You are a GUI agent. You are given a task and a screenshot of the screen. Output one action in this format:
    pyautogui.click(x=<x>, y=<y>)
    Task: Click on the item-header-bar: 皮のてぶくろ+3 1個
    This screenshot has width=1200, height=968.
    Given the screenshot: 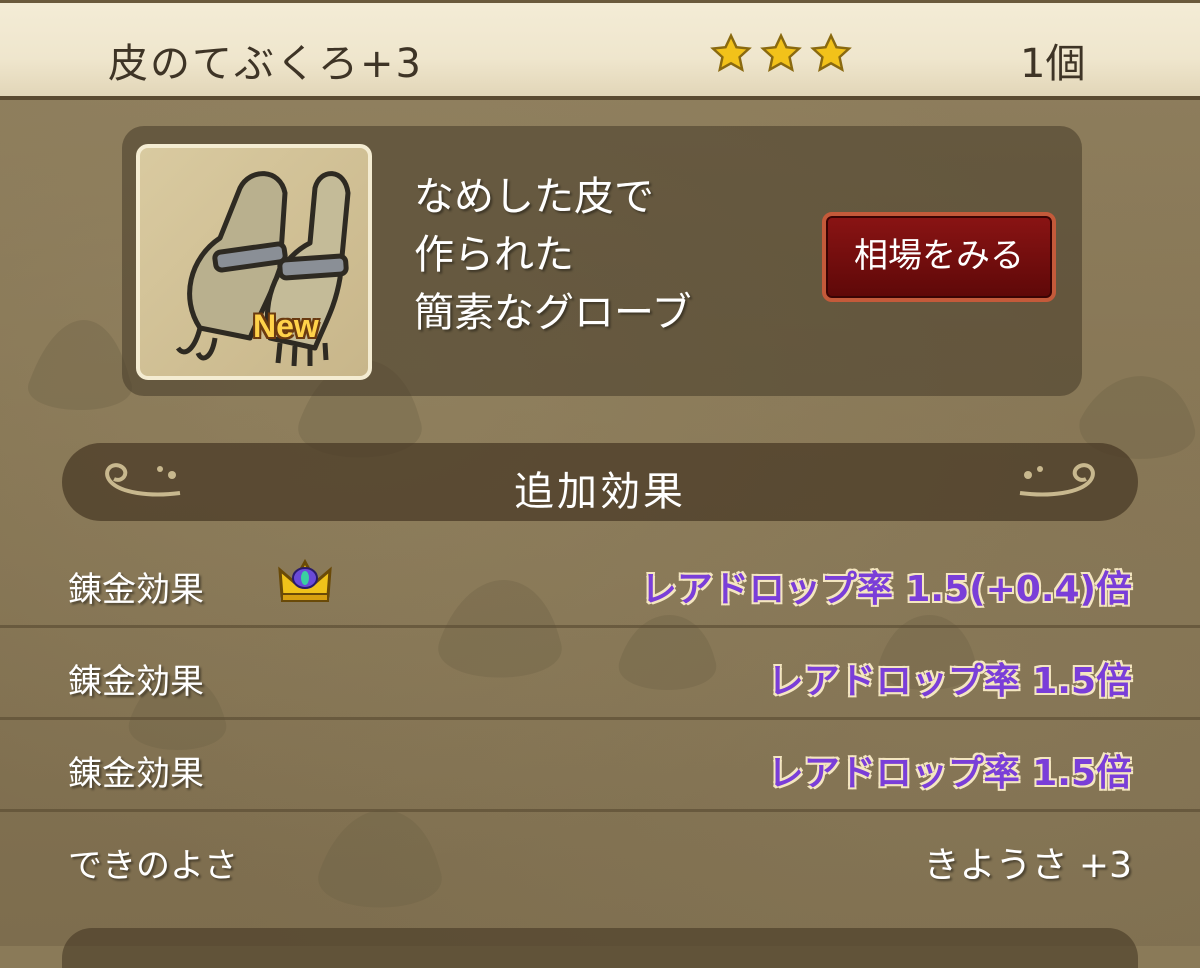 What is the action you would take?
    pyautogui.click(x=600, y=50)
    